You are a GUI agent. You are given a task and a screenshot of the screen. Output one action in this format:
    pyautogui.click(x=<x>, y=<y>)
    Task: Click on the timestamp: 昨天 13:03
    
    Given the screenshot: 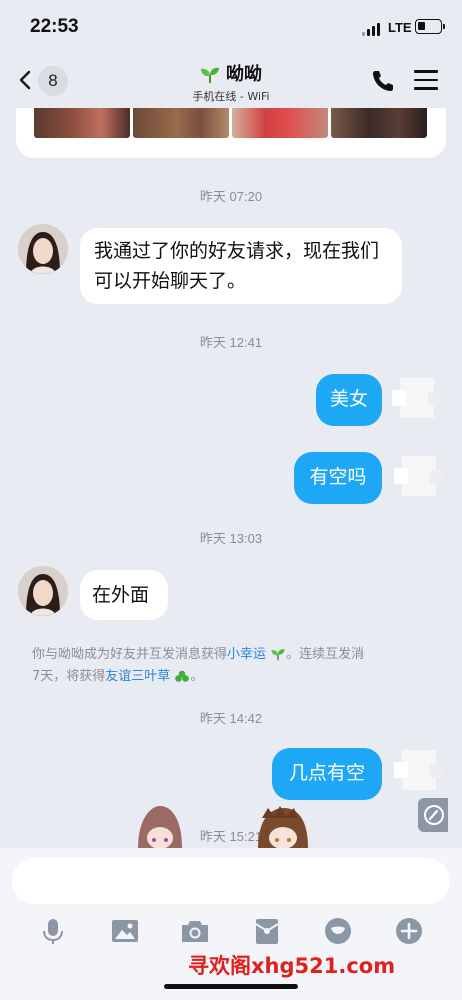 What is the action you would take?
    pyautogui.click(x=231, y=538)
    